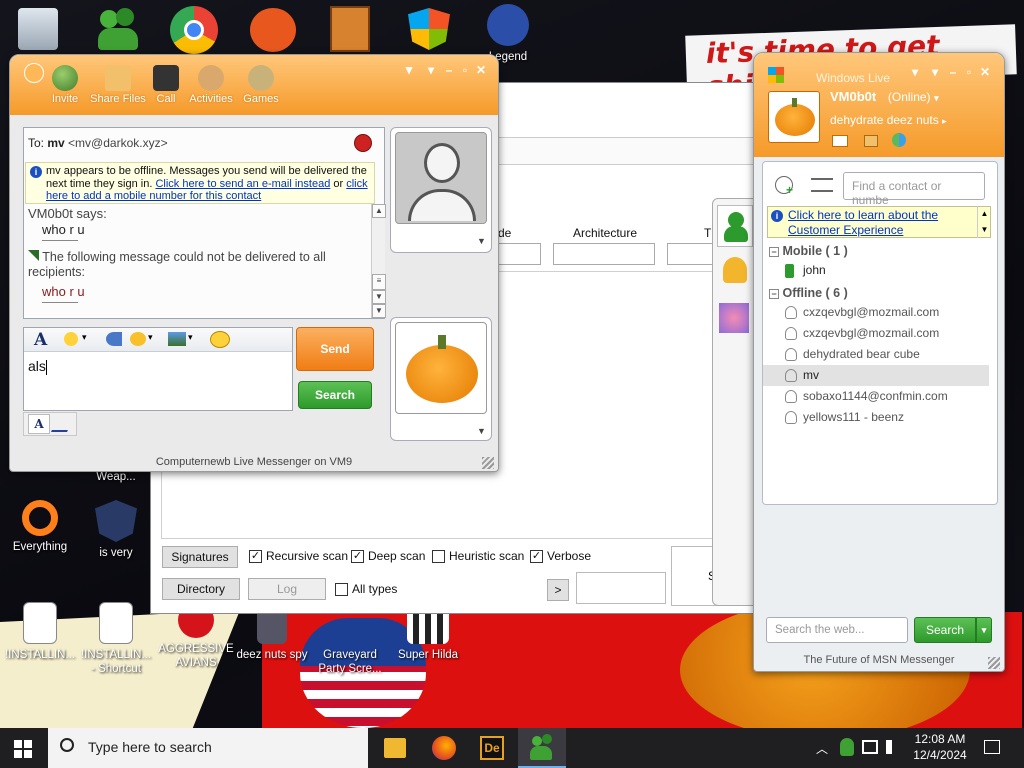 The width and height of the screenshot is (1024, 768). I want to click on list-options-icon, so click(822, 185).